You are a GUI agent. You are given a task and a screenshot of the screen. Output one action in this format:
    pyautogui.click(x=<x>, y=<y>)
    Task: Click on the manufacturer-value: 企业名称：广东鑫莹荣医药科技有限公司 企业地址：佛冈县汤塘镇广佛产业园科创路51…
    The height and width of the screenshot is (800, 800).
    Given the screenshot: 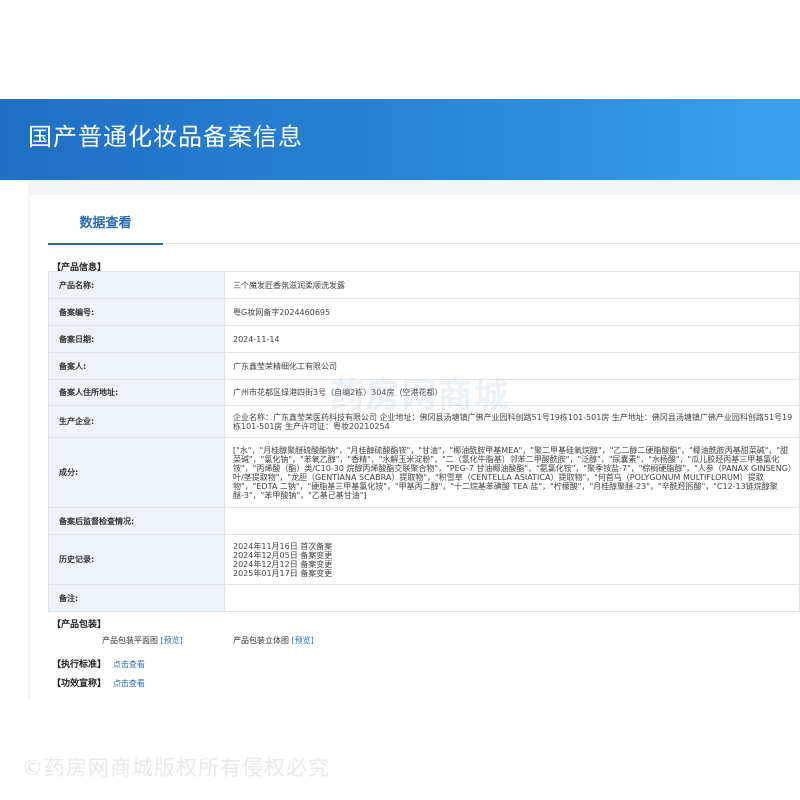 What is the action you would take?
    pyautogui.click(x=512, y=421)
    